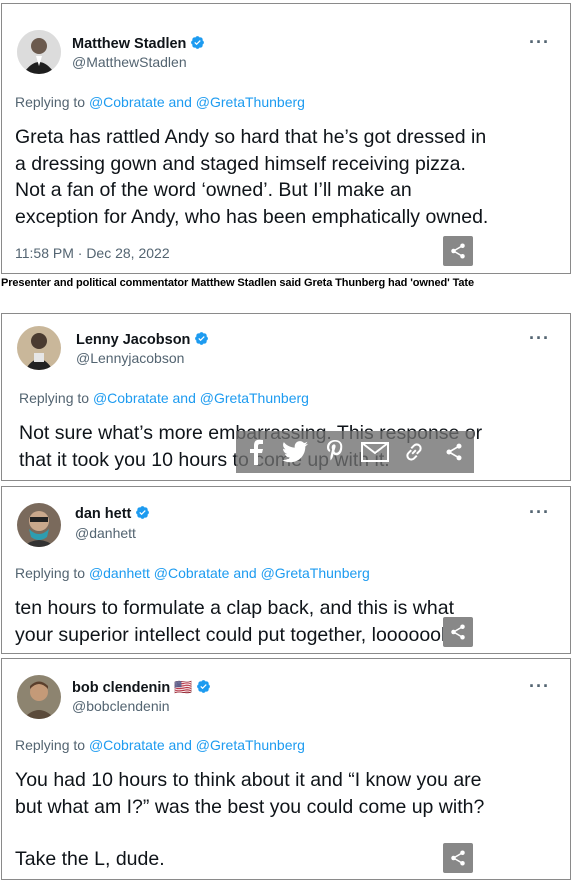 This screenshot has height=882, width=576. I want to click on flag-icon: 🇺🇸, so click(183, 688).